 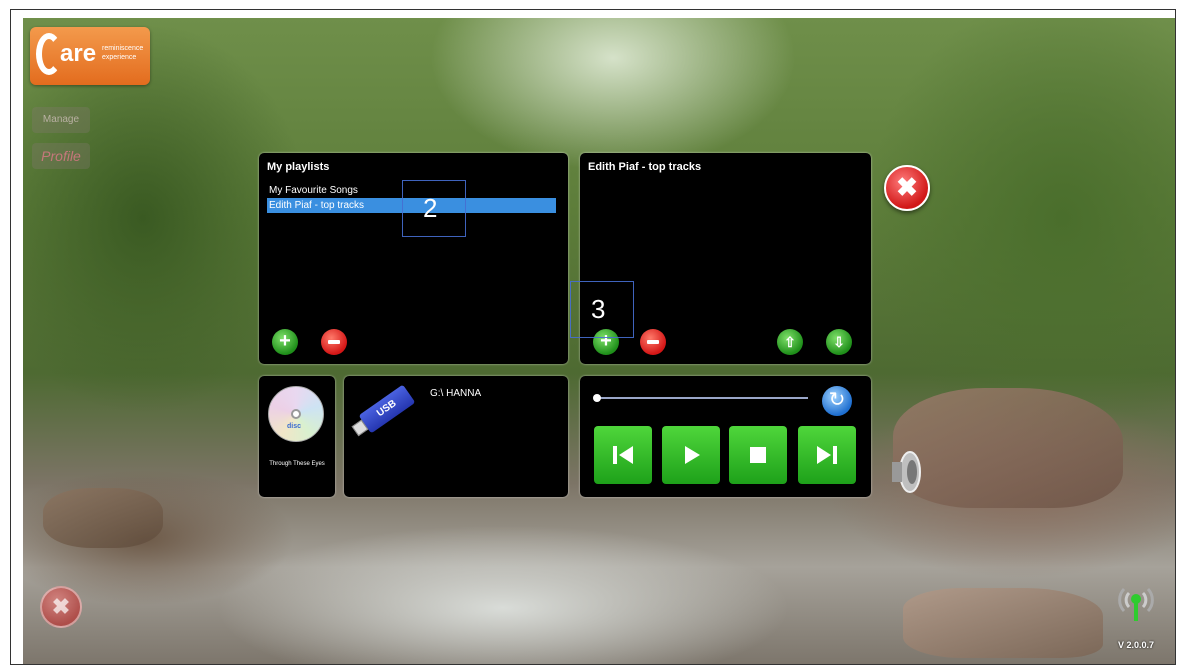 I want to click on repeat-icon: ↻, so click(x=837, y=401).